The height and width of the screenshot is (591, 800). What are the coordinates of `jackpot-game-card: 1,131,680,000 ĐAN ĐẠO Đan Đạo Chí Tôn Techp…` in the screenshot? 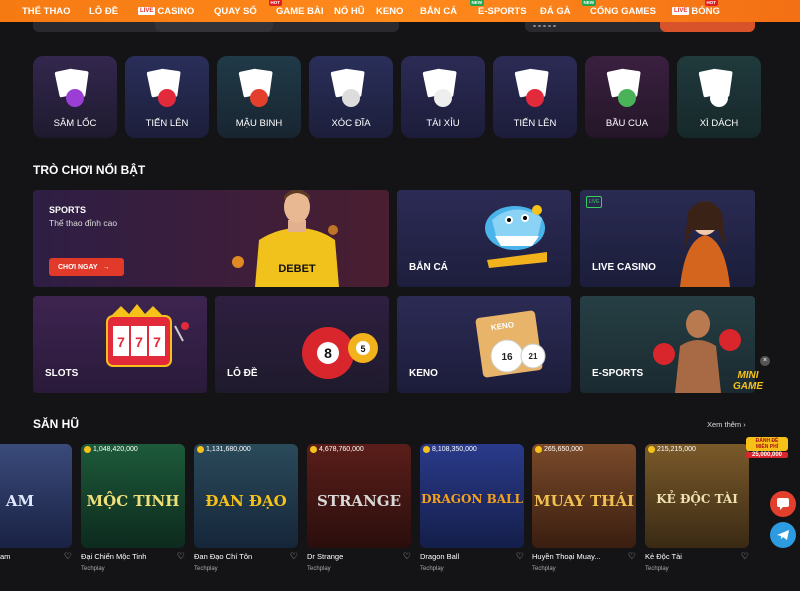 It's located at (246, 508).